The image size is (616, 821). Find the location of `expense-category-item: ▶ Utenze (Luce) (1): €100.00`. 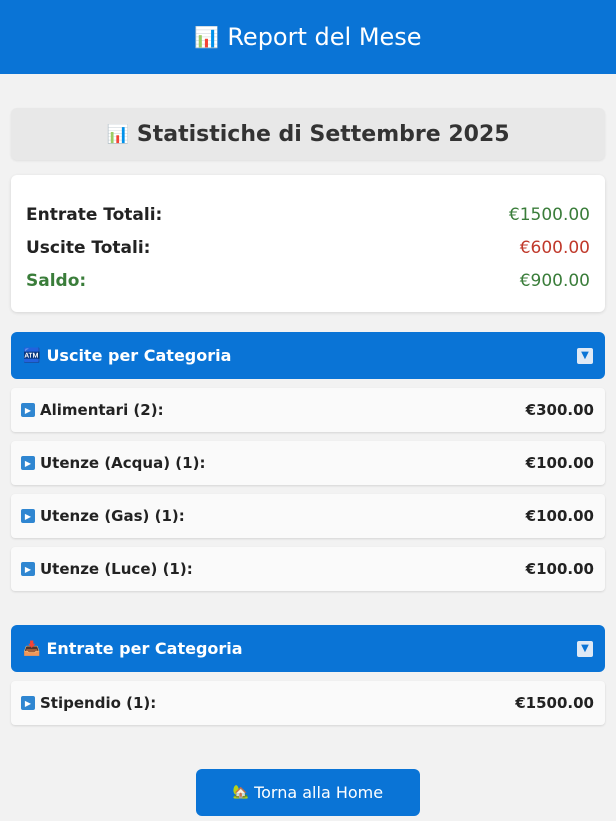

expense-category-item: ▶ Utenze (Luce) (1): €100.00 is located at coordinates (308, 569).